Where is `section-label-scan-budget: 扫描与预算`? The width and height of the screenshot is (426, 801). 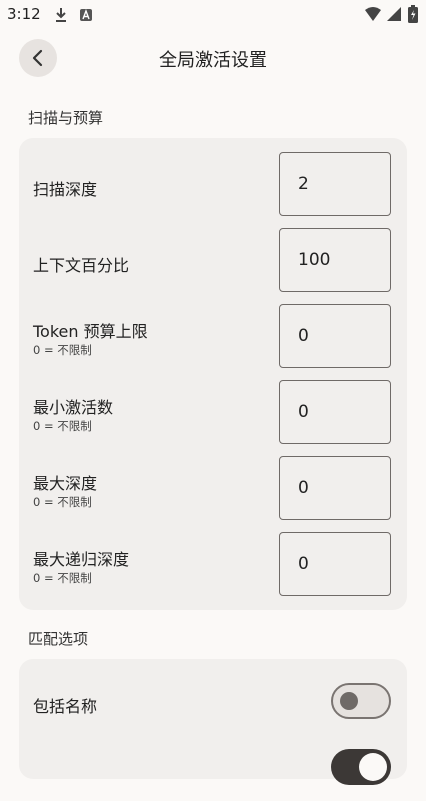
section-label-scan-budget: 扫描与预算 is located at coordinates (66, 118).